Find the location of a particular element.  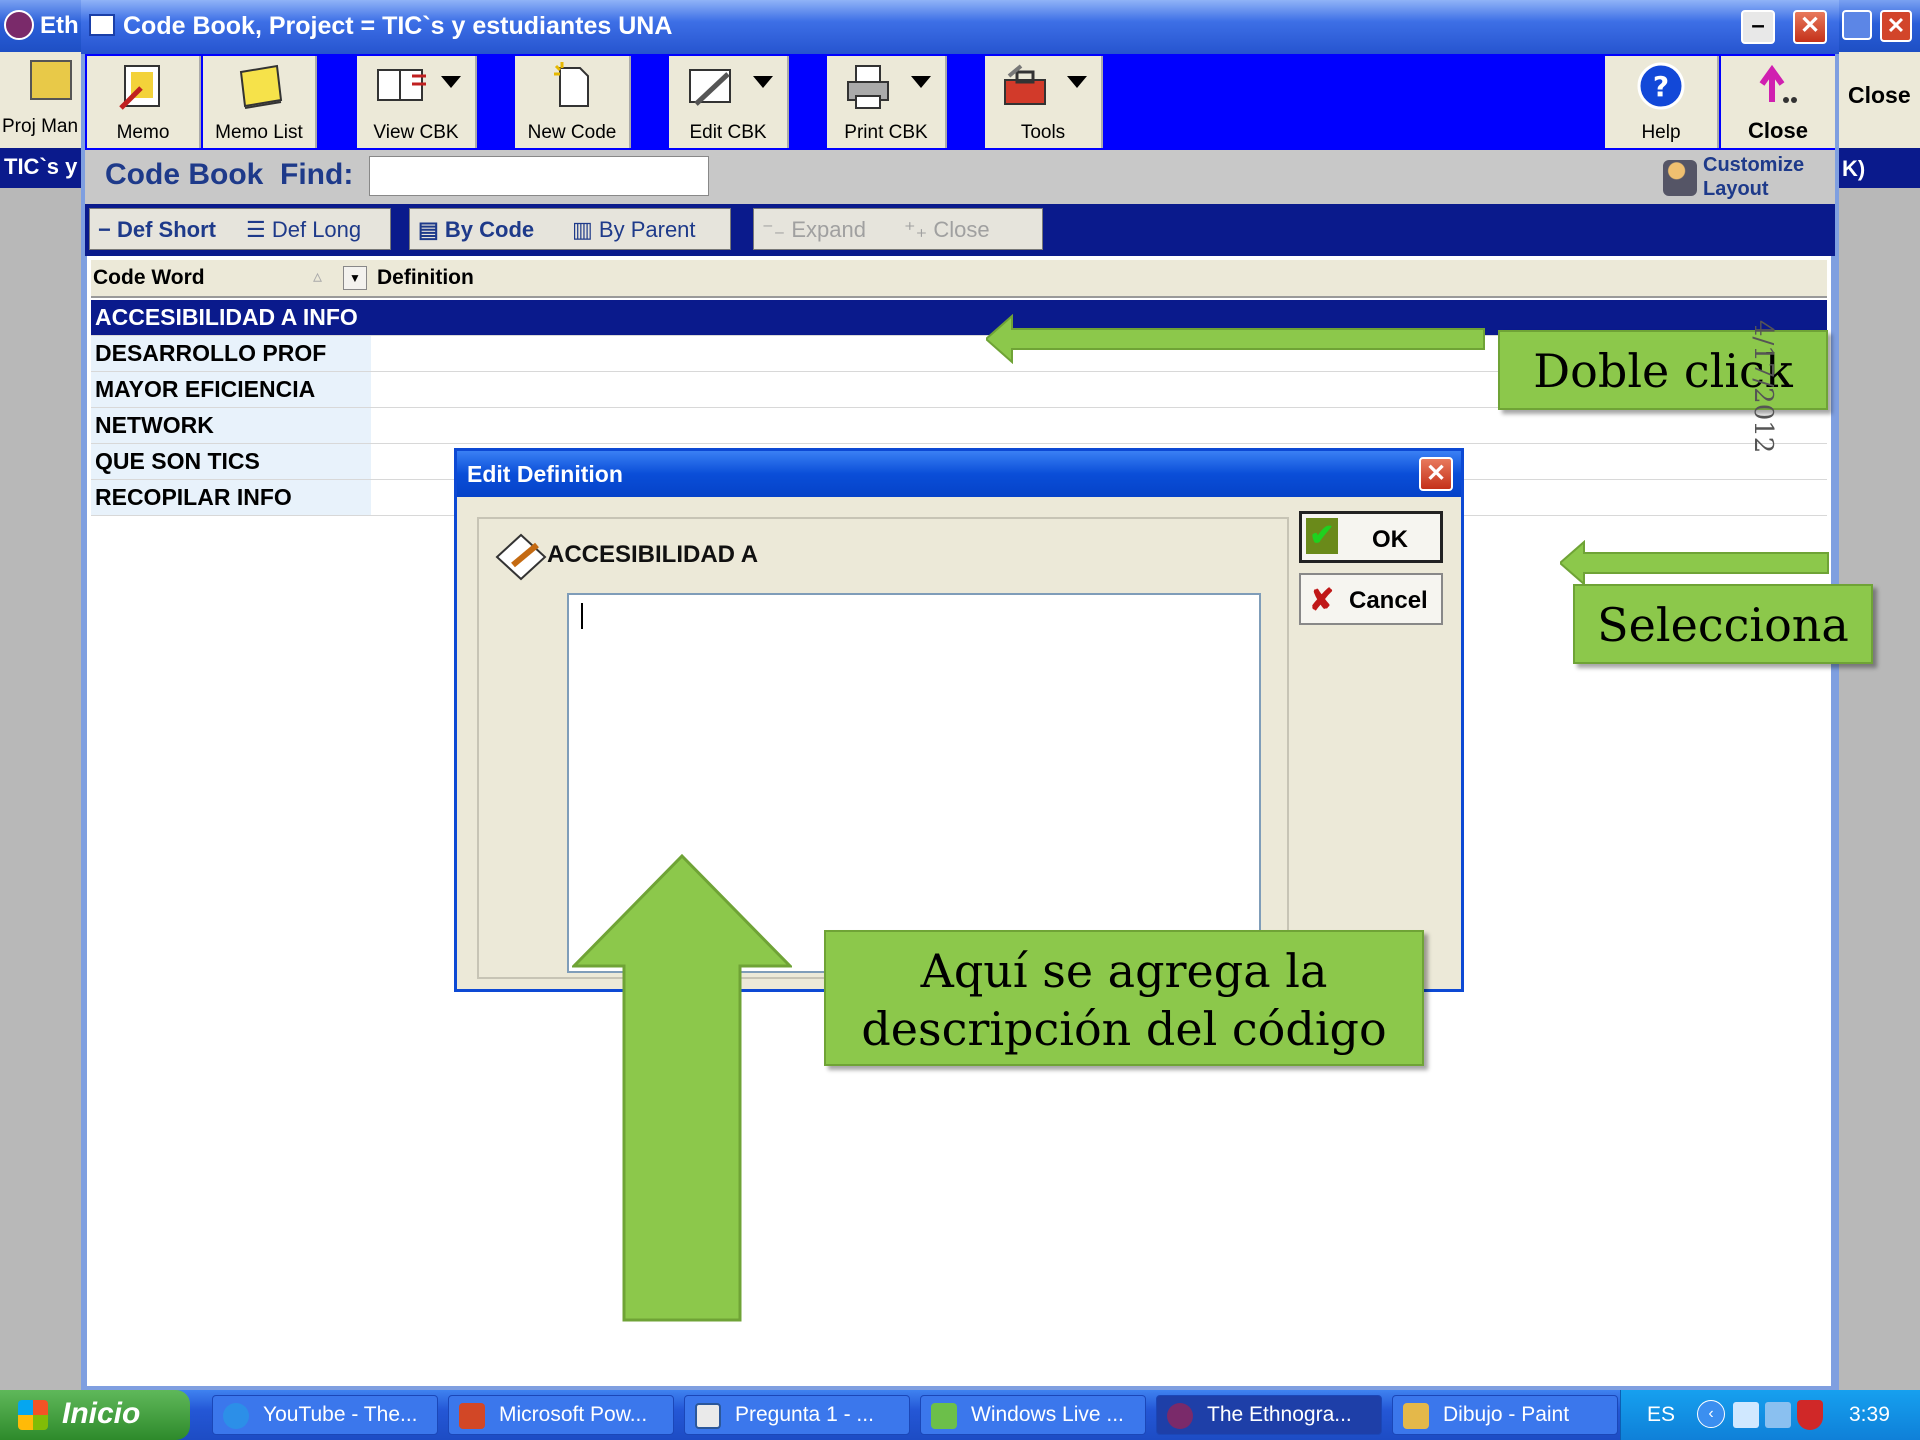

definition-length-group: − Def Short ☰ Def Long is located at coordinates (240, 229).